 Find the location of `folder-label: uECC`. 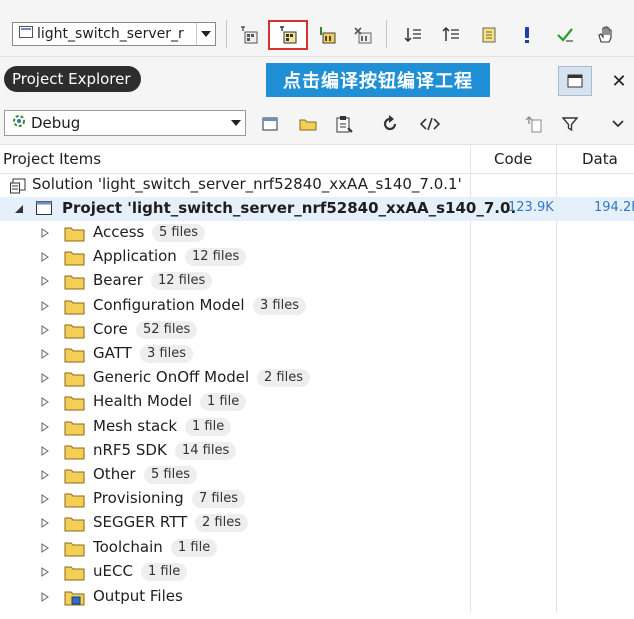

folder-label: uECC is located at coordinates (113, 570).